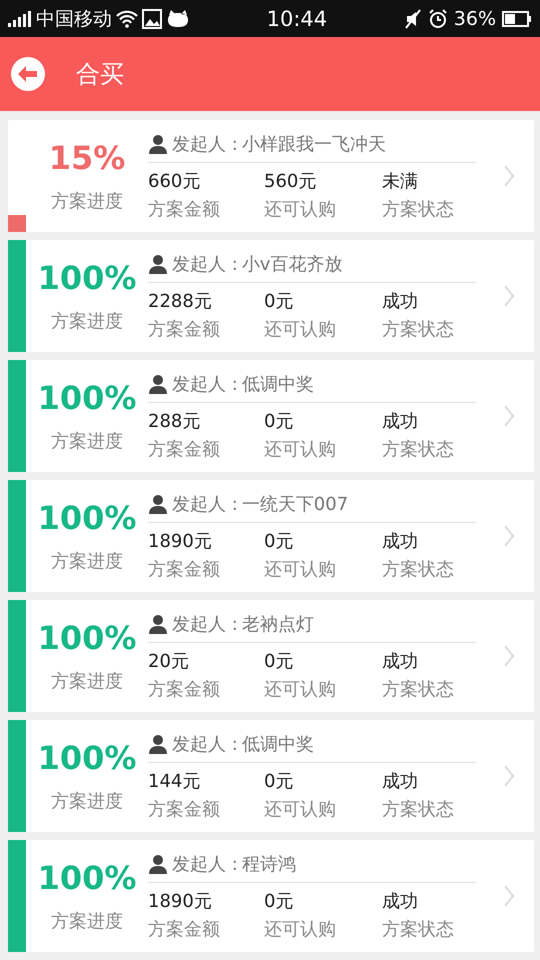 The height and width of the screenshot is (960, 540). What do you see at coordinates (127, 19) in the screenshot?
I see `wifi-icon` at bounding box center [127, 19].